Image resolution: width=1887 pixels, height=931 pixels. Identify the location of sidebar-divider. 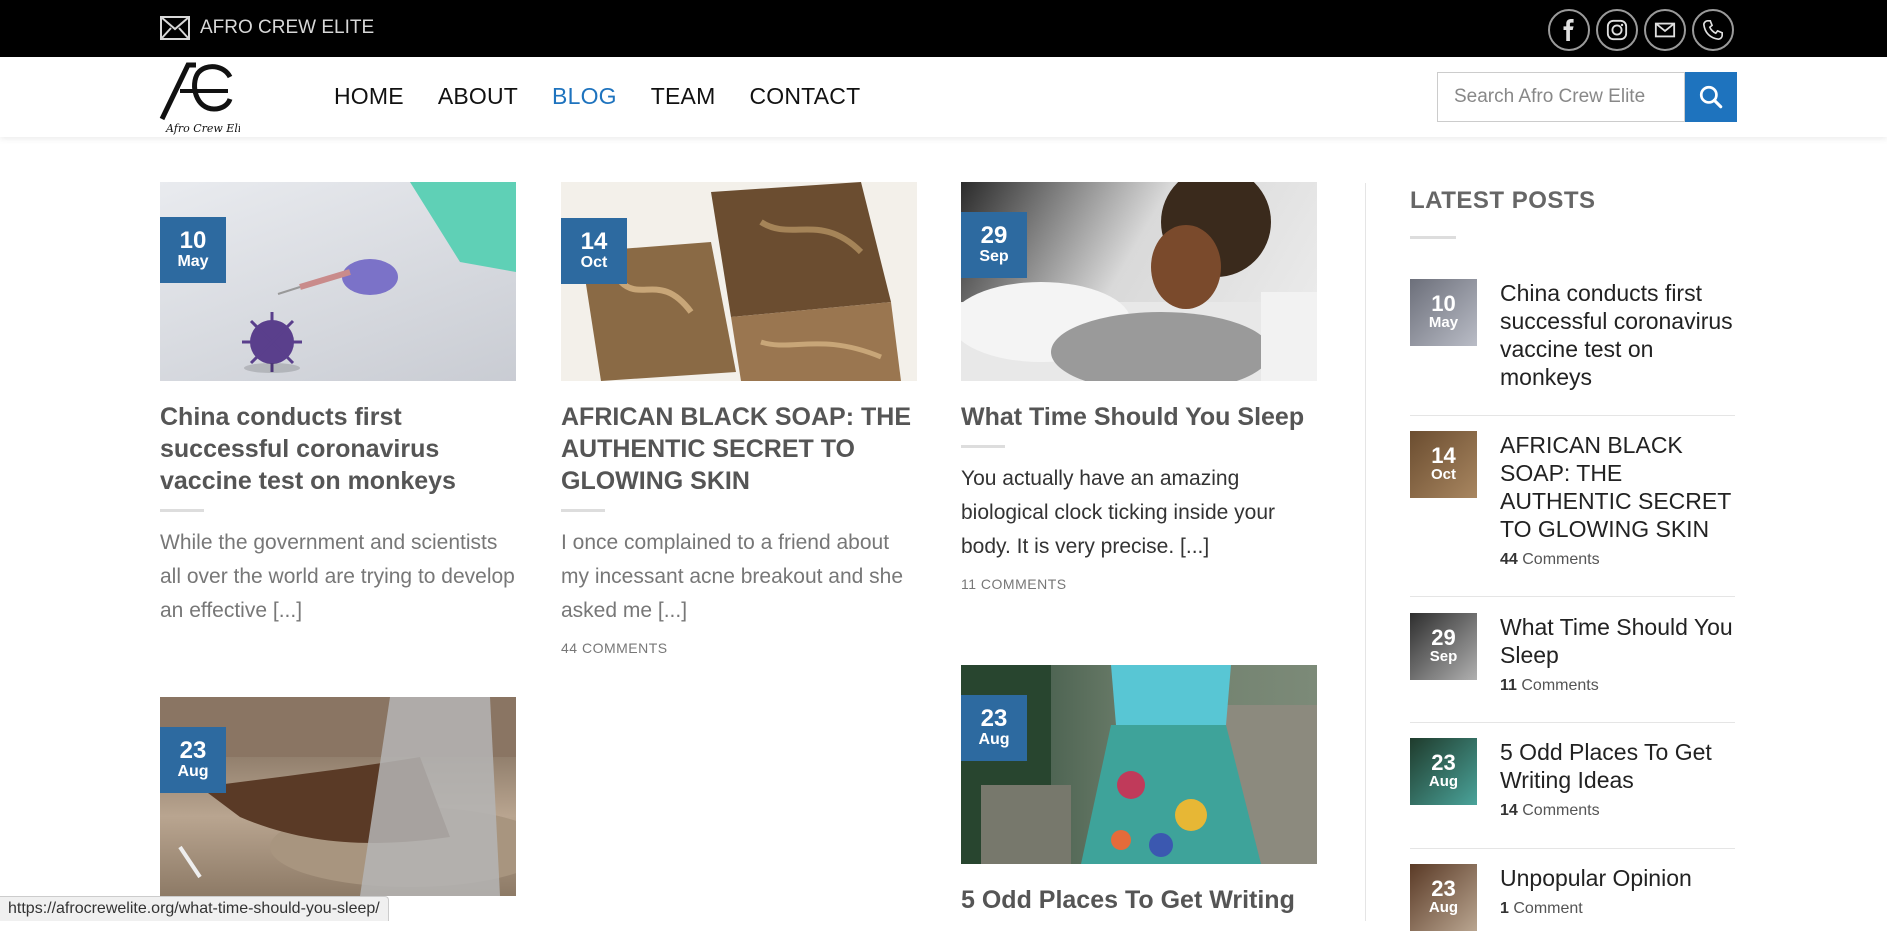
(1365, 552).